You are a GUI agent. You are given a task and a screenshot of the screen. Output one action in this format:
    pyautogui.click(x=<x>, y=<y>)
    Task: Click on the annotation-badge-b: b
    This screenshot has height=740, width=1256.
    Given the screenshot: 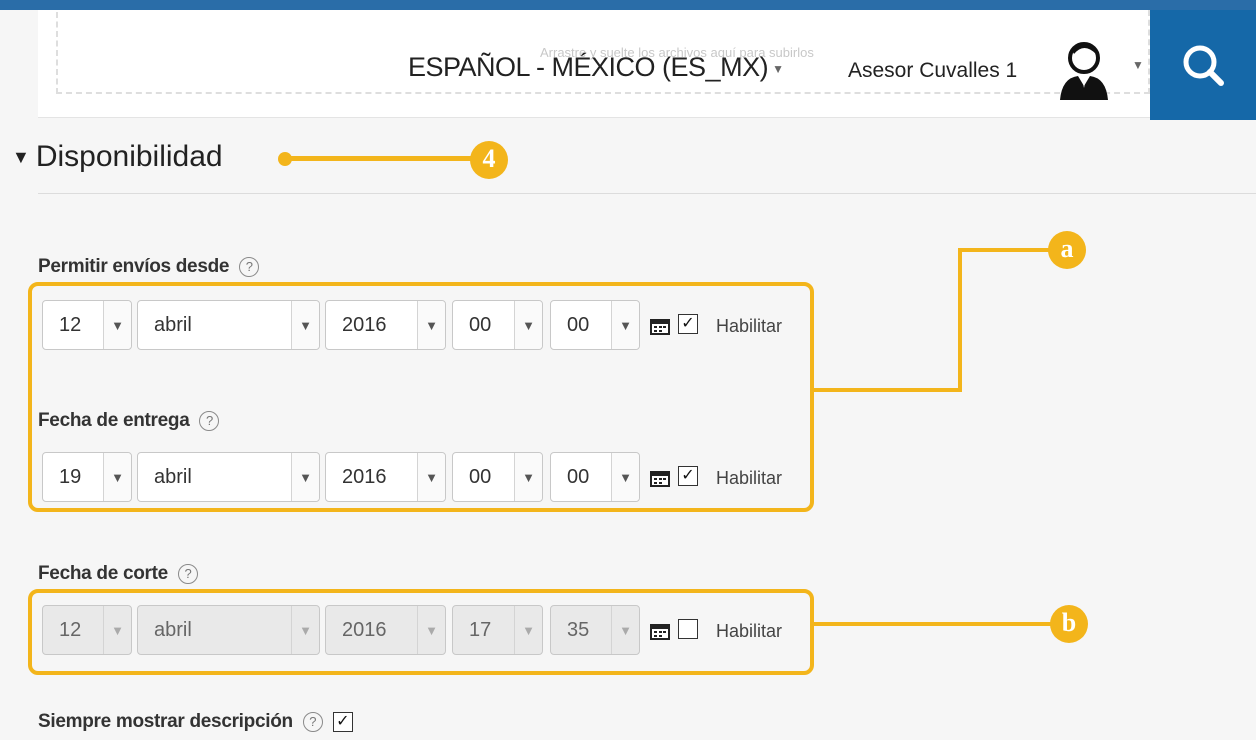 What is the action you would take?
    pyautogui.click(x=1069, y=624)
    